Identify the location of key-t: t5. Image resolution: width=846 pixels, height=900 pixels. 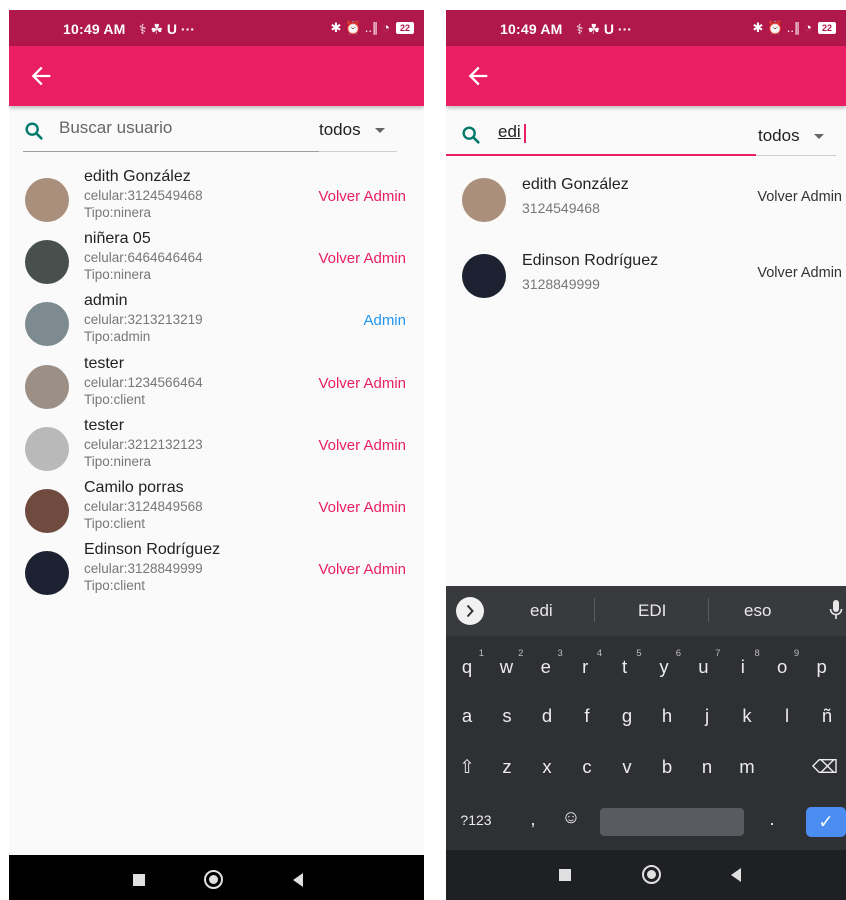
(626, 663).